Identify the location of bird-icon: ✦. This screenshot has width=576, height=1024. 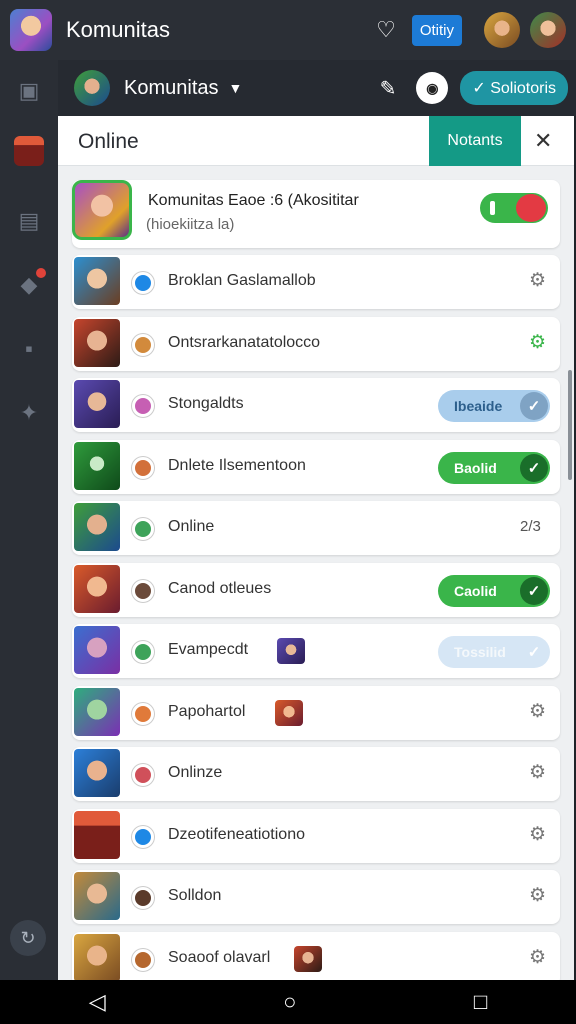
(29, 413).